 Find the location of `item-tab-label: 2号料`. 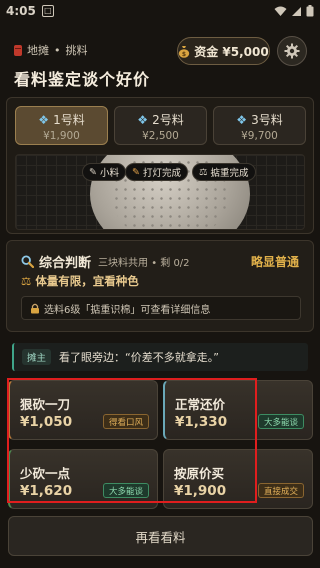

item-tab-label: 2号料 is located at coordinates (168, 120).